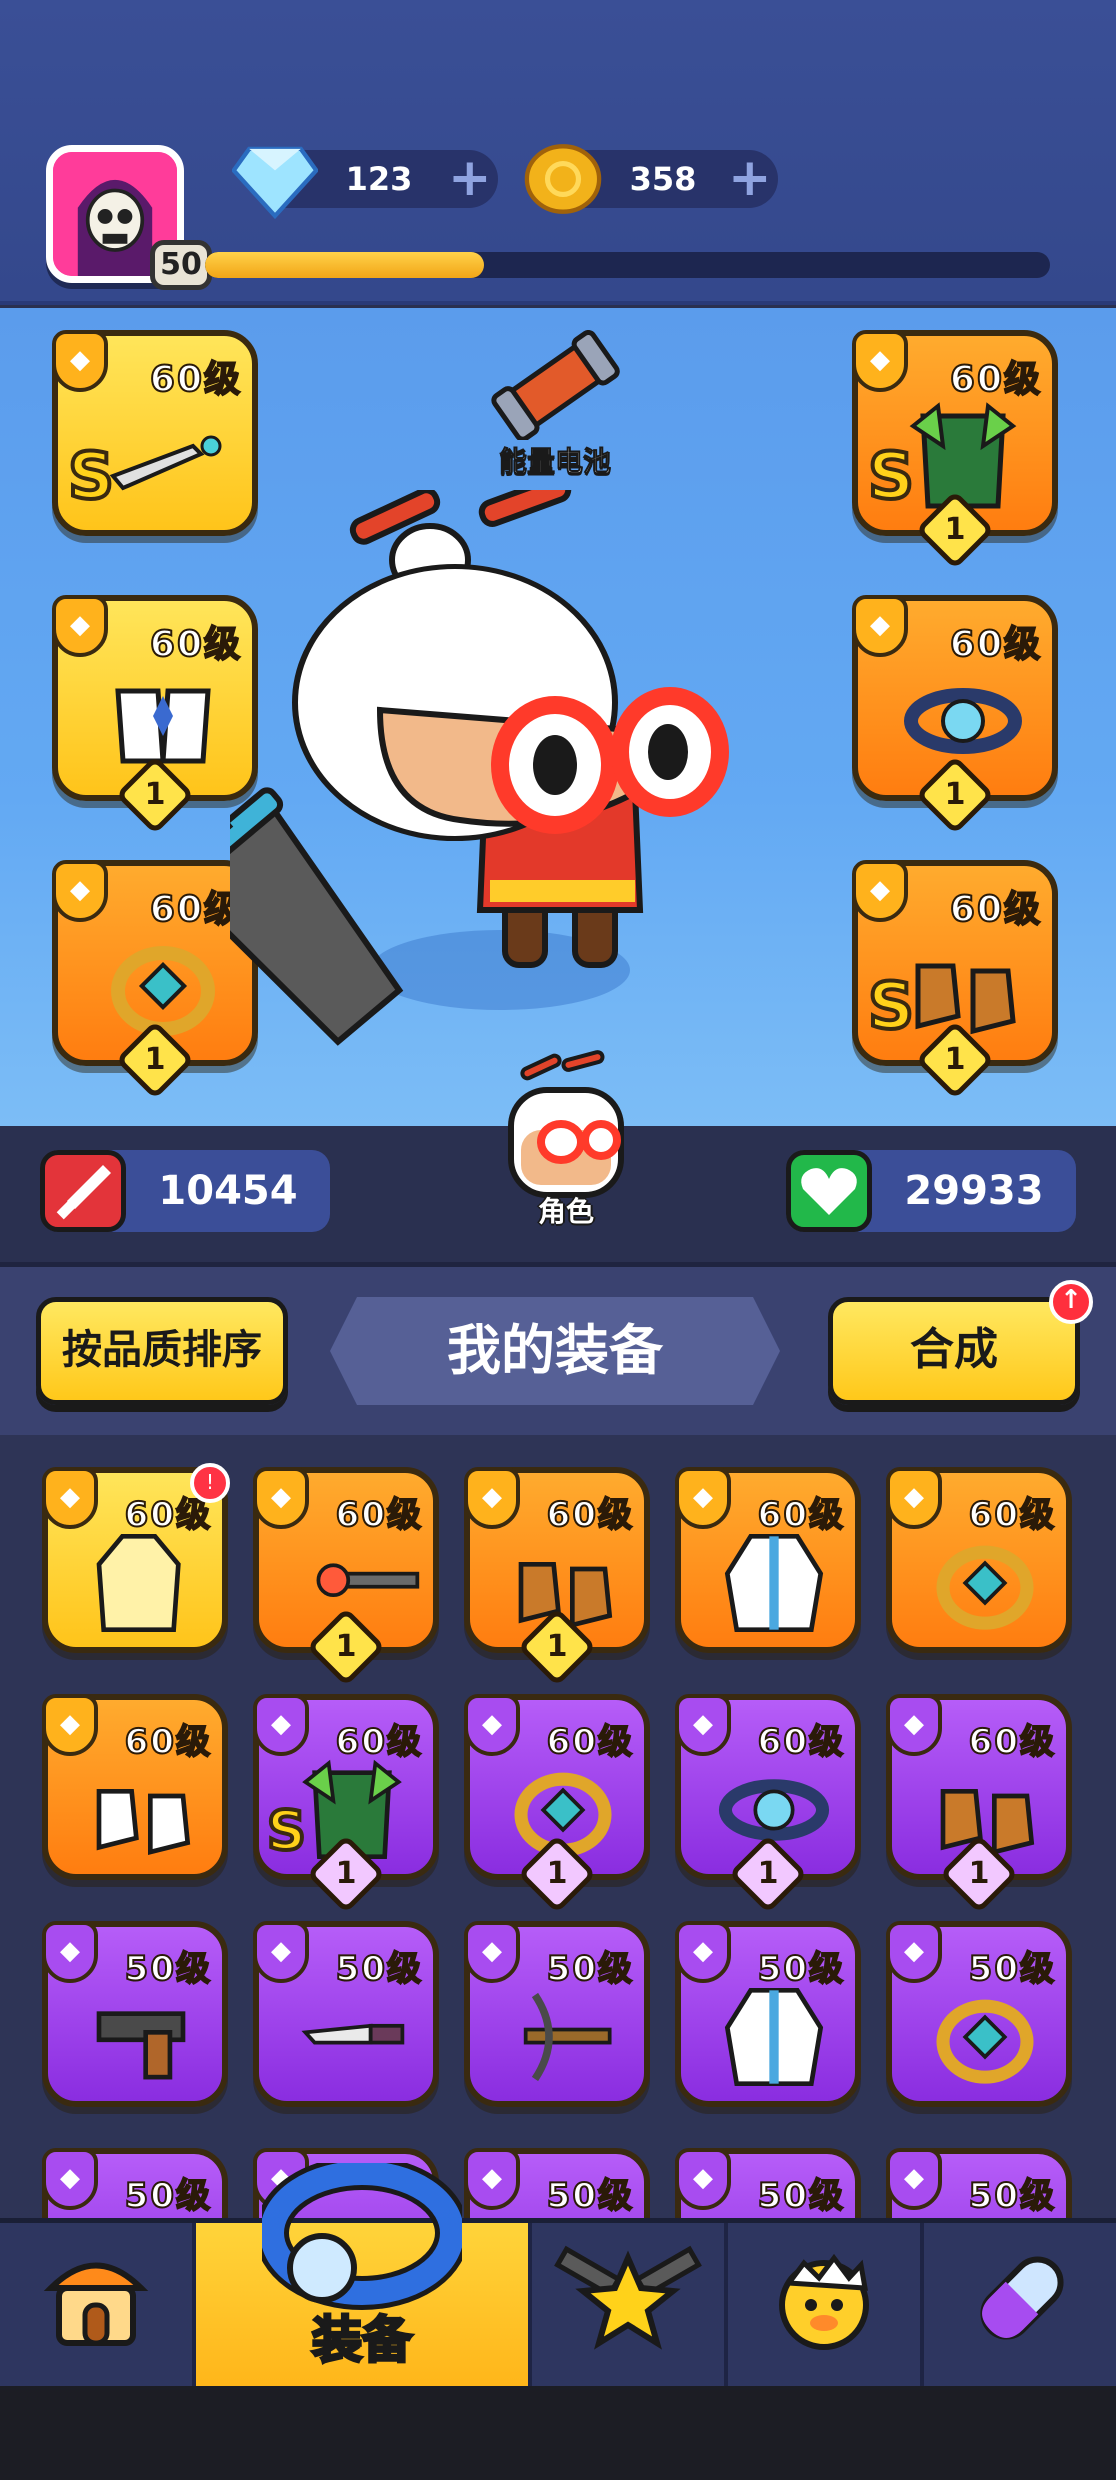 The image size is (1116, 2480). What do you see at coordinates (228, 1191) in the screenshot?
I see `attack-value: 10454` at bounding box center [228, 1191].